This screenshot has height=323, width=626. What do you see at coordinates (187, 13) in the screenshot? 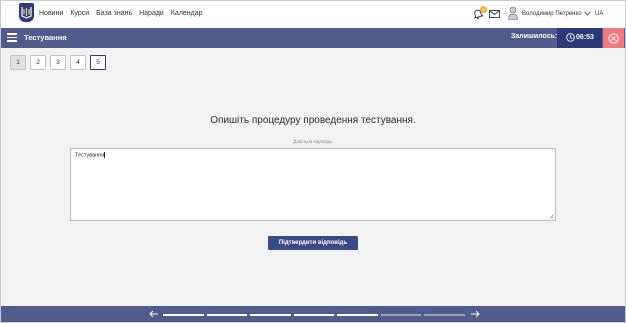
I see `nav-item-calendar: Календар` at bounding box center [187, 13].